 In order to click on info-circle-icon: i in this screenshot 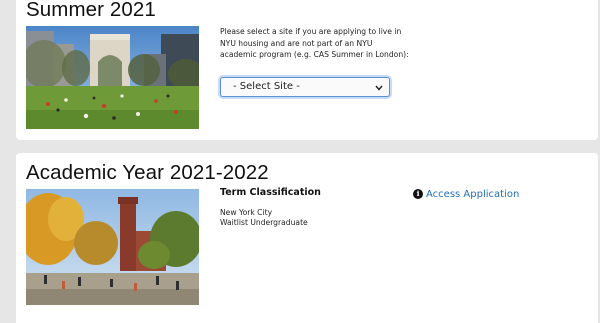, I will do `click(418, 194)`.